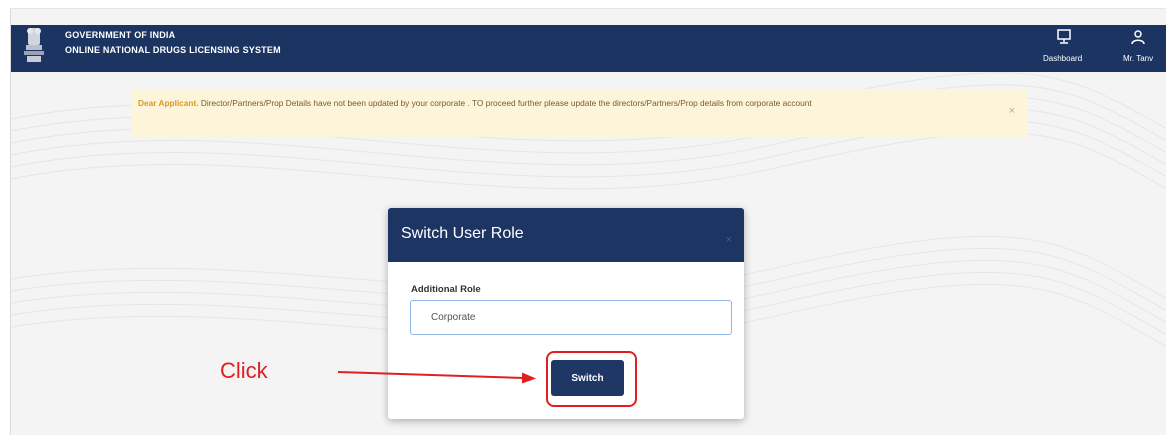  I want to click on nav-user-menu: Mr. Tanv, so click(1140, 48).